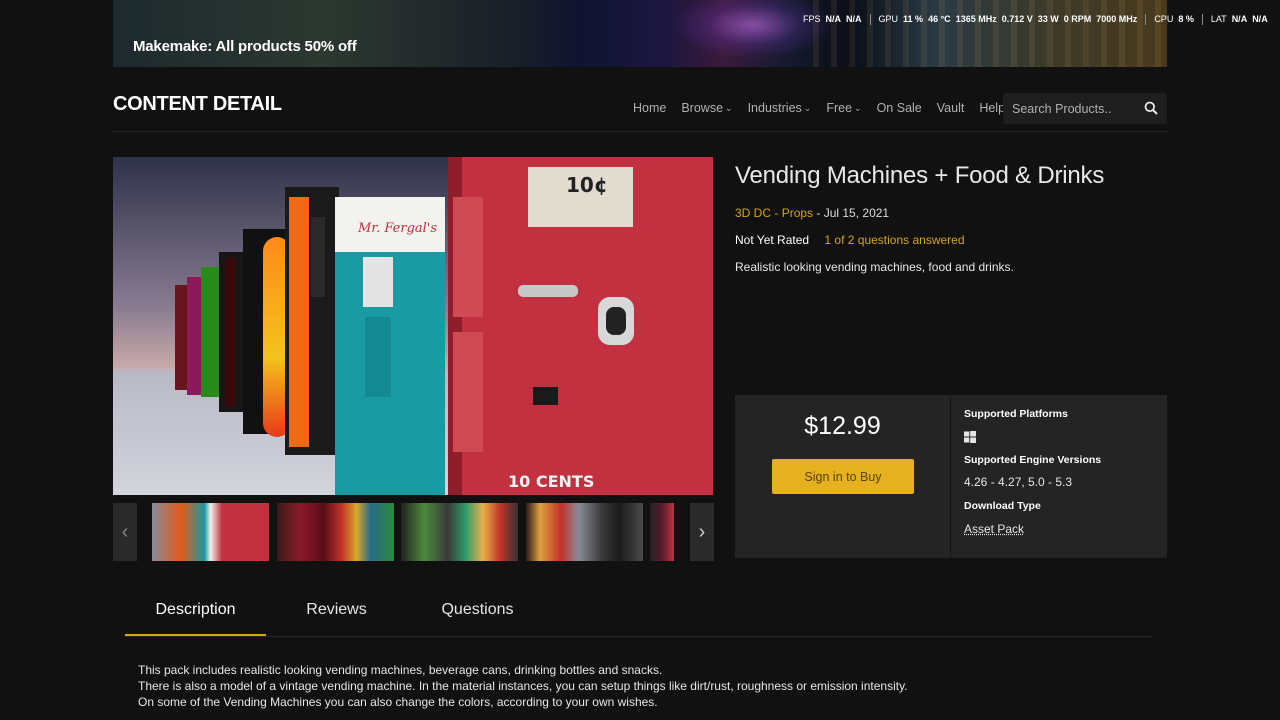 The width and height of the screenshot is (1280, 720). Describe the element at coordinates (1016, 414) in the screenshot. I see `platforms-label: Supported Platforms` at that location.